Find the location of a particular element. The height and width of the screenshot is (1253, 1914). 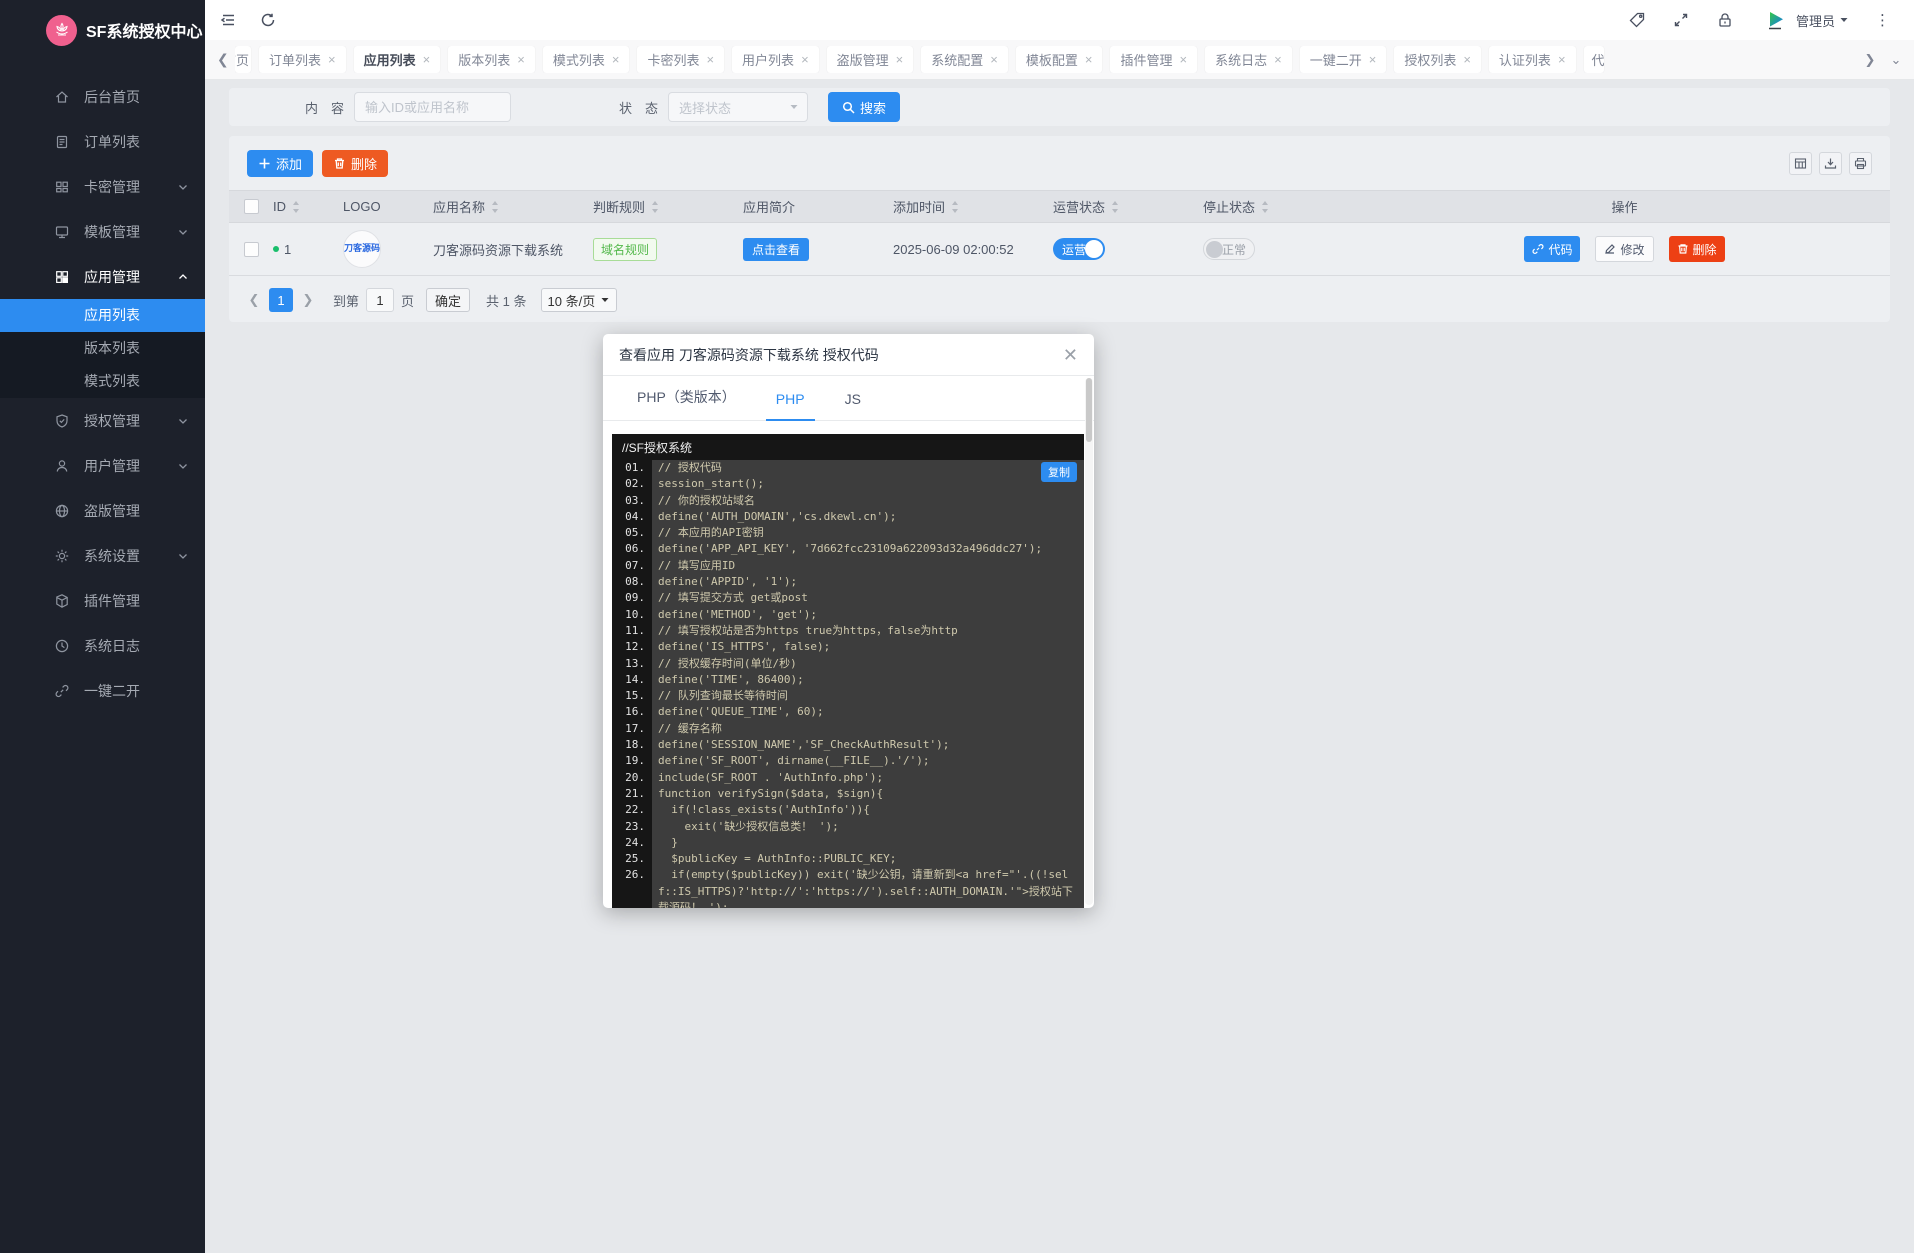

status-select: 选择状态 is located at coordinates (738, 107).